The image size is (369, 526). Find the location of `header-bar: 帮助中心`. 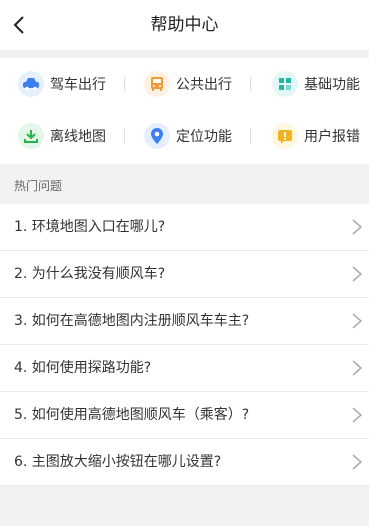

header-bar: 帮助中心 is located at coordinates (184, 25).